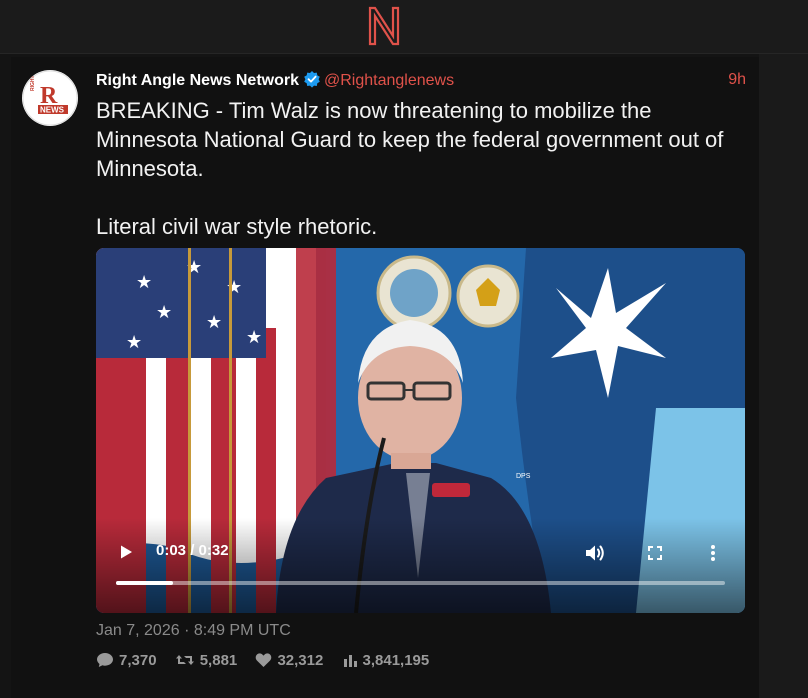 The image size is (808, 698). What do you see at coordinates (737, 80) in the screenshot?
I see `tweet-time: 9h` at bounding box center [737, 80].